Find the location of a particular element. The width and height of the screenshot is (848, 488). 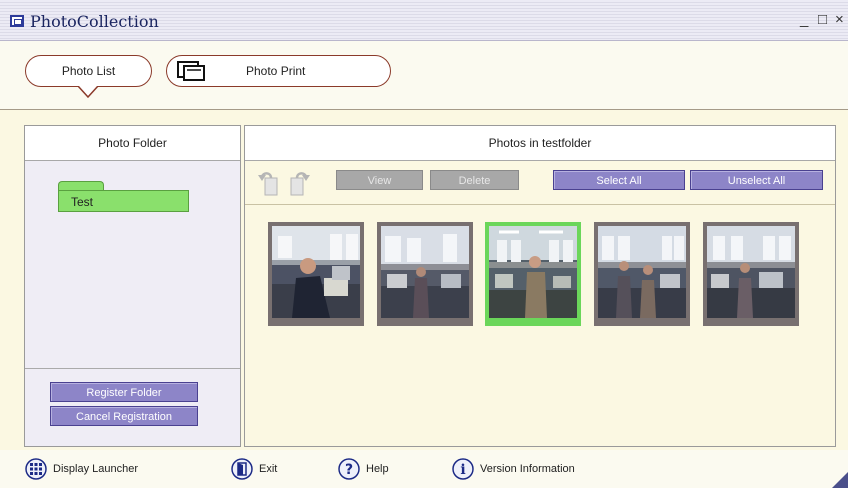

help-label: Help is located at coordinates (377, 469).